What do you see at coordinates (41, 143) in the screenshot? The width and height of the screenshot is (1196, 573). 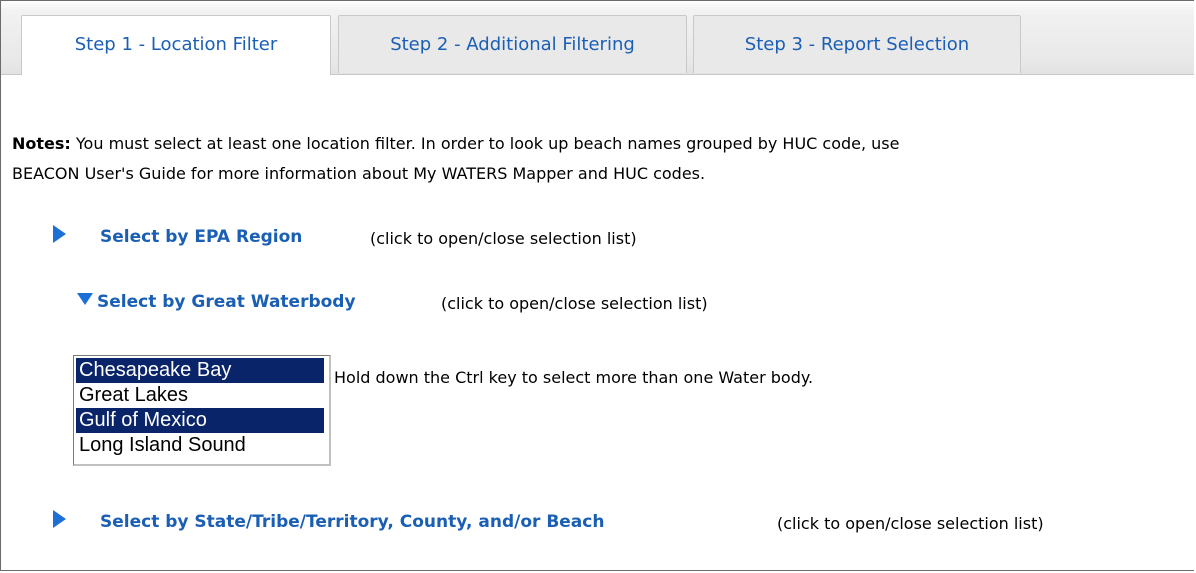 I see `notes-label: Notes:` at bounding box center [41, 143].